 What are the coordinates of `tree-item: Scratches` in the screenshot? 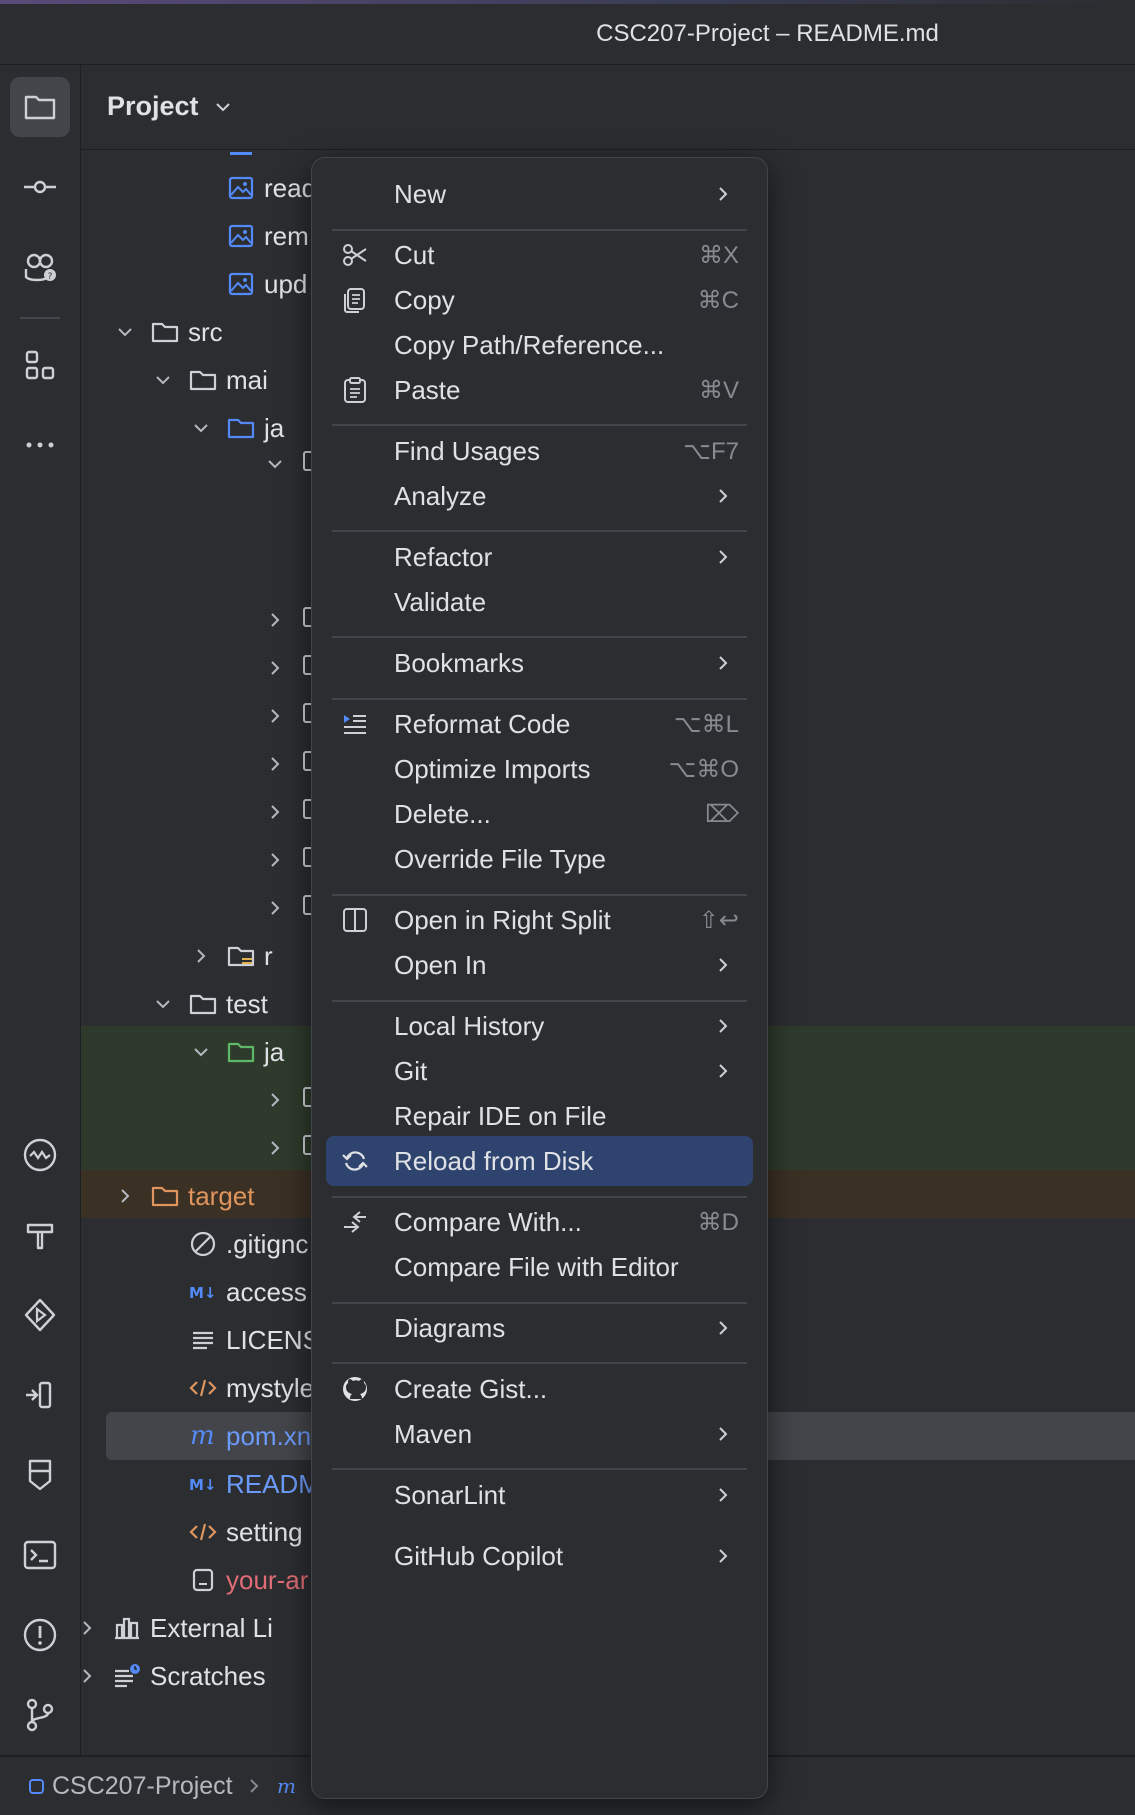 It's located at (171, 1676).